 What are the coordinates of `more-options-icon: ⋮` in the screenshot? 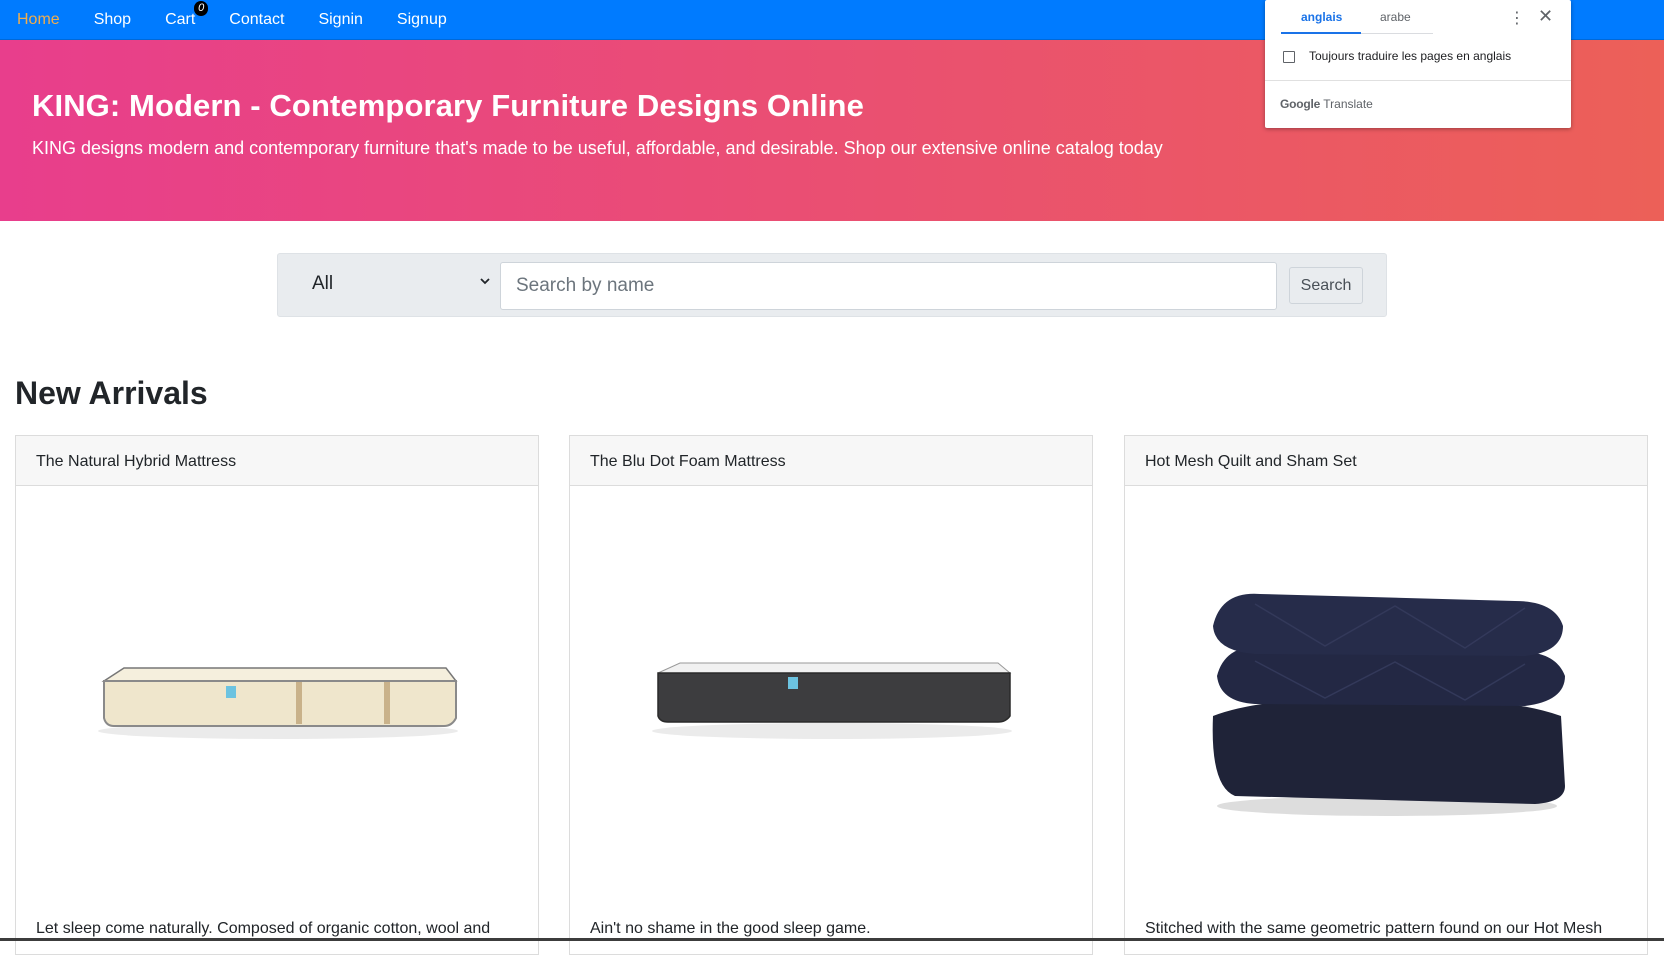 It's located at (1517, 18).